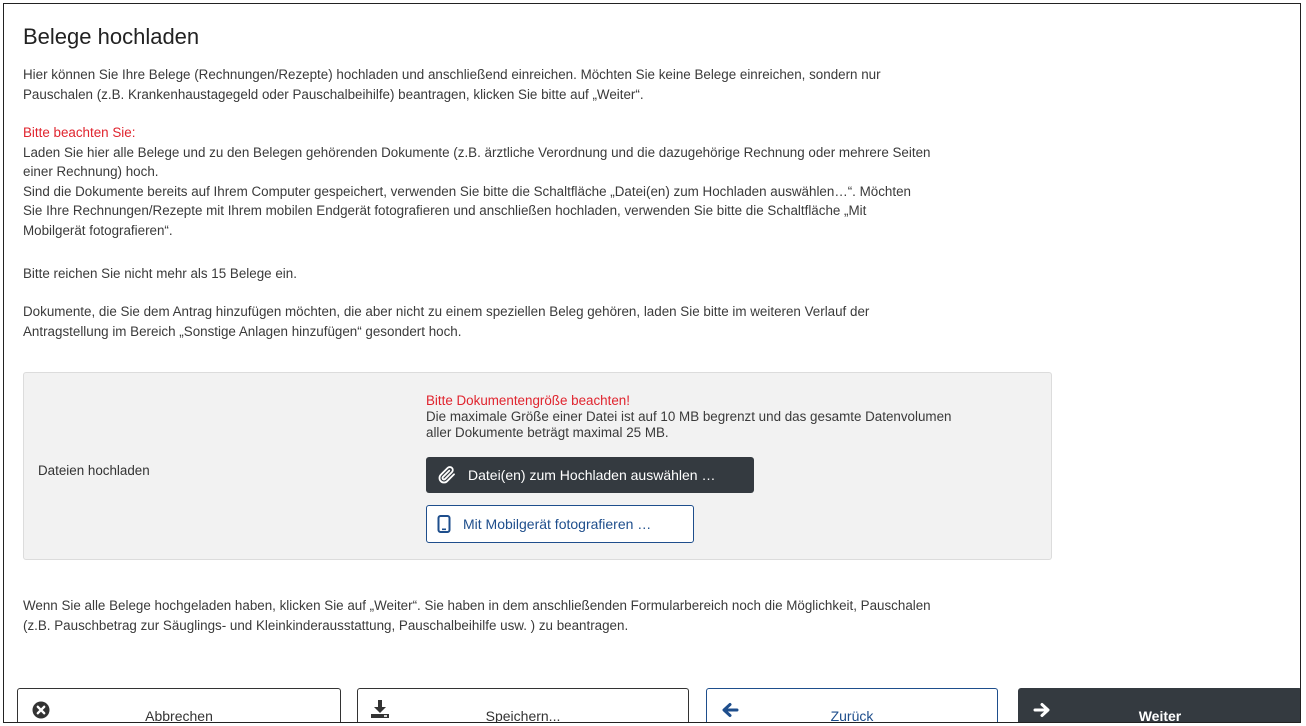 The height and width of the screenshot is (726, 1306). Describe the element at coordinates (91, 171) in the screenshot. I see `notice-line-2: einer Rechnung) hoch.` at that location.